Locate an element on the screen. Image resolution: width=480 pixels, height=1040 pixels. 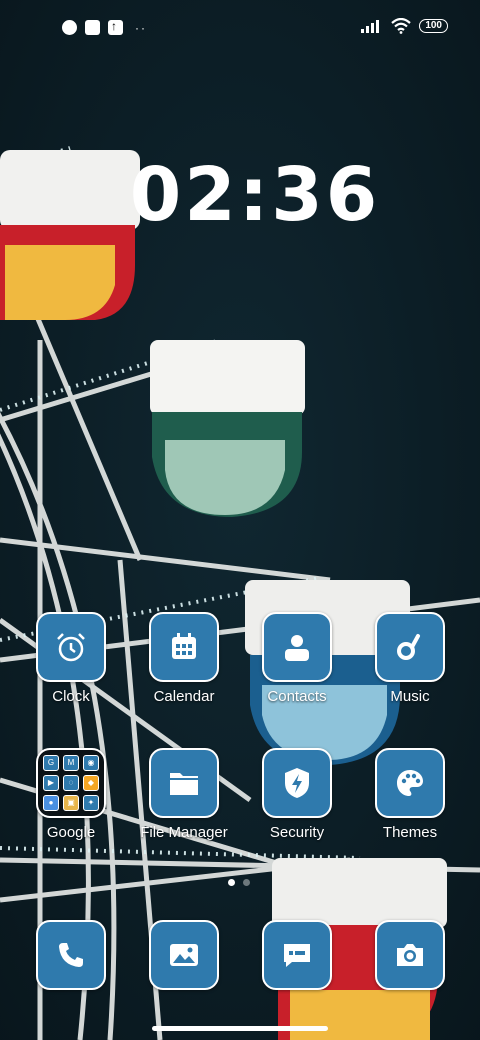
phone-icon is located at coordinates (71, 955).